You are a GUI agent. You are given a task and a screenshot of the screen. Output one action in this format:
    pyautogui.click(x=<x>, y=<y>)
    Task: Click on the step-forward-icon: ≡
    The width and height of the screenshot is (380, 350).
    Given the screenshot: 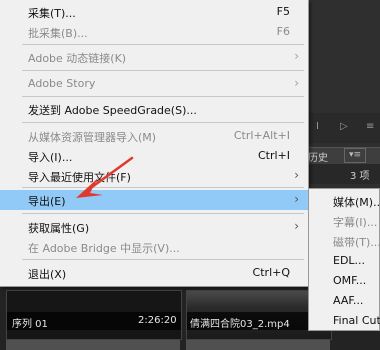 What is the action you would take?
    pyautogui.click(x=371, y=127)
    